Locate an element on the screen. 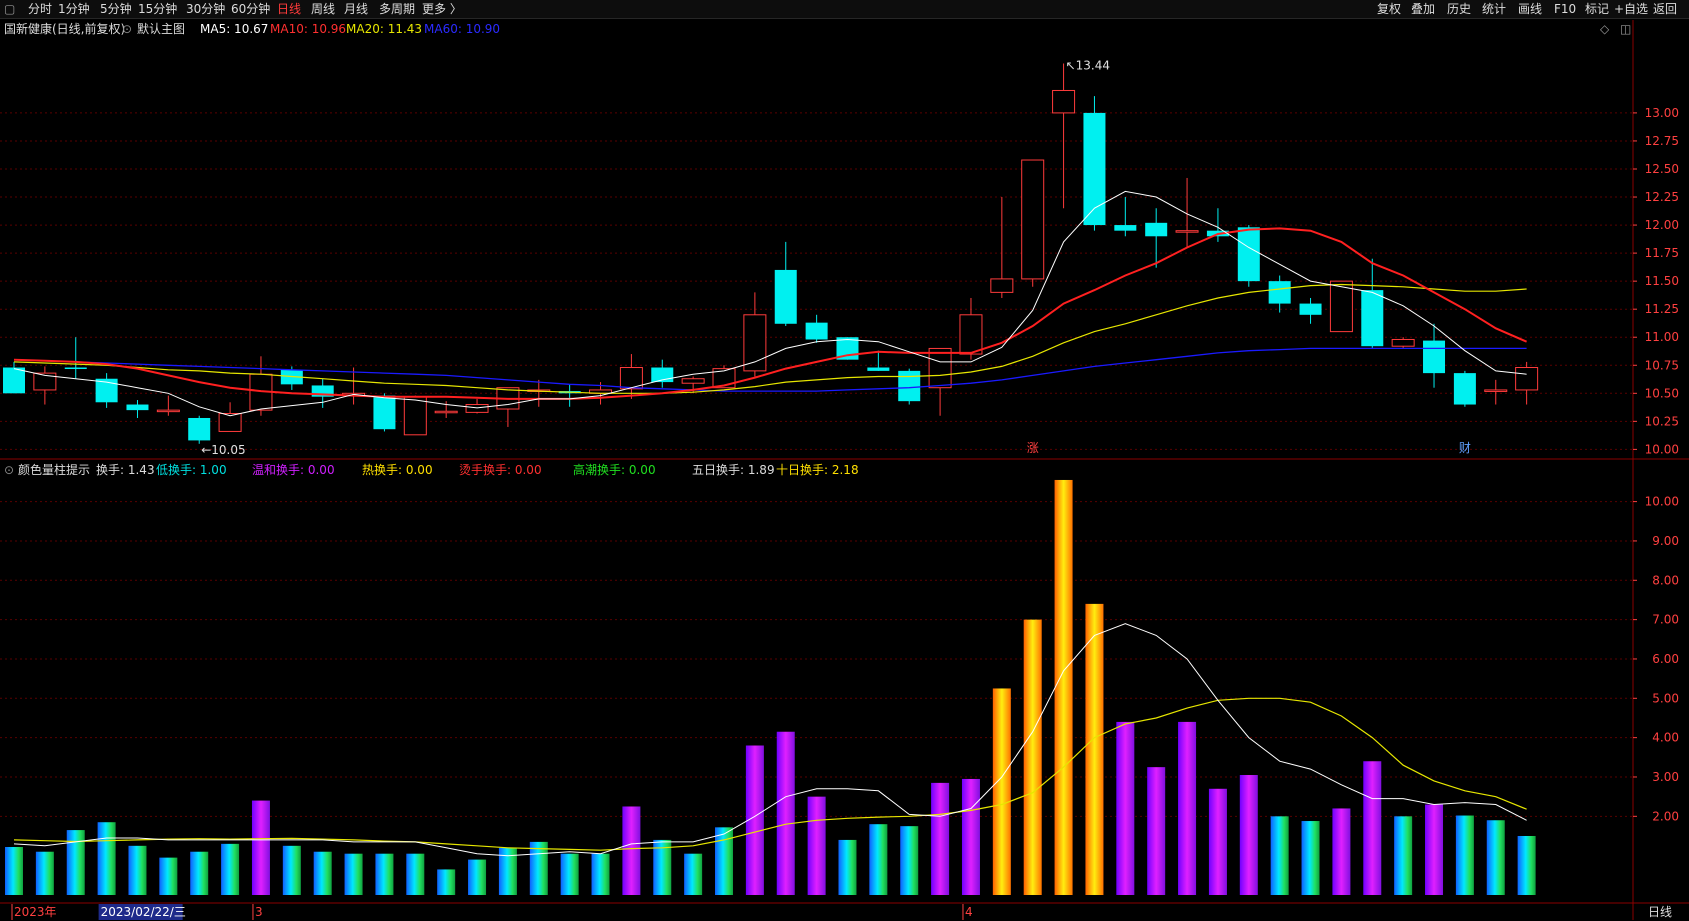 Image resolution: width=1689 pixels, height=921 pixels. price-tick-label: 10.50 is located at coordinates (1662, 393).